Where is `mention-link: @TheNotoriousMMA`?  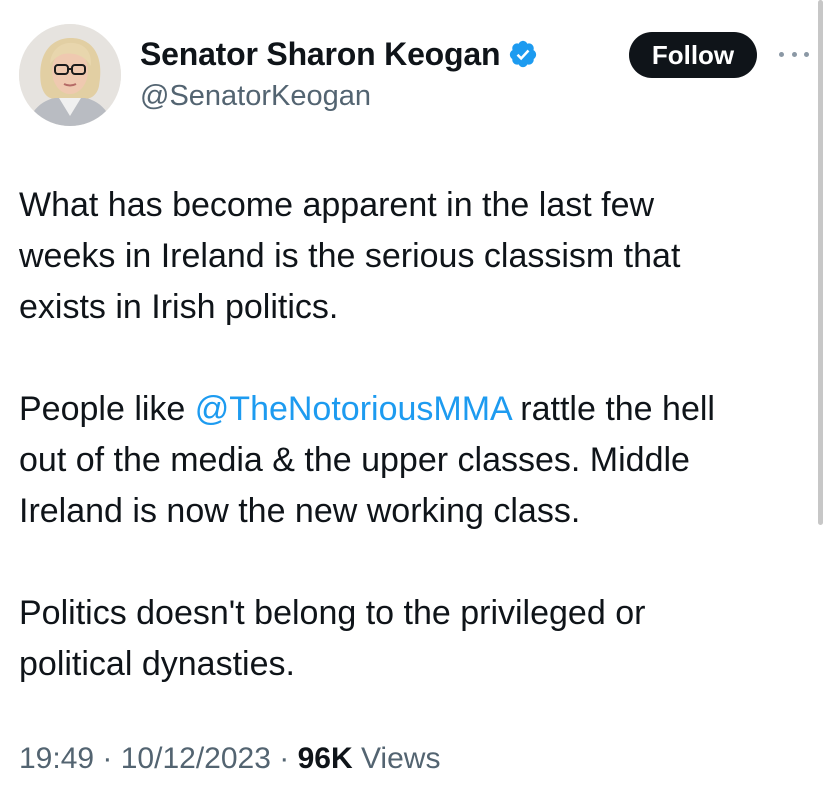
mention-link: @TheNotoriousMMA is located at coordinates (353, 409).